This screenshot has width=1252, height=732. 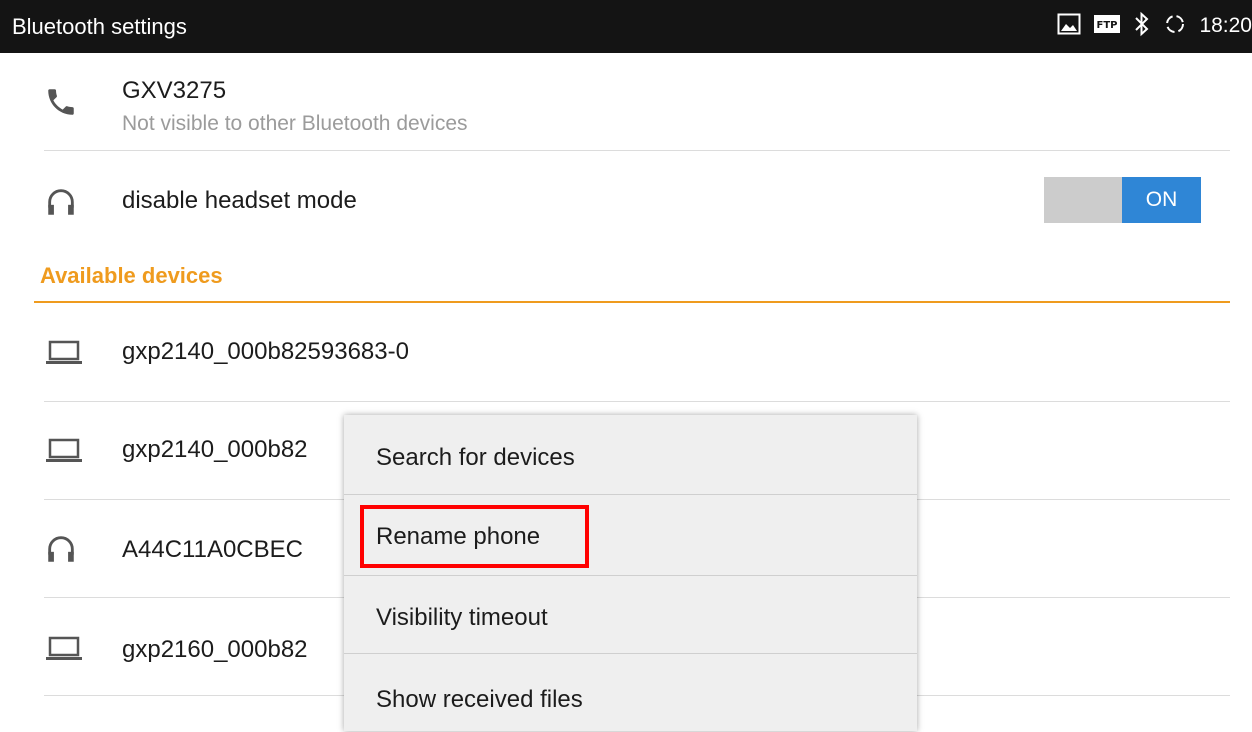 I want to click on list-item: gxp2140_000b82593683-0, so click(x=616, y=352).